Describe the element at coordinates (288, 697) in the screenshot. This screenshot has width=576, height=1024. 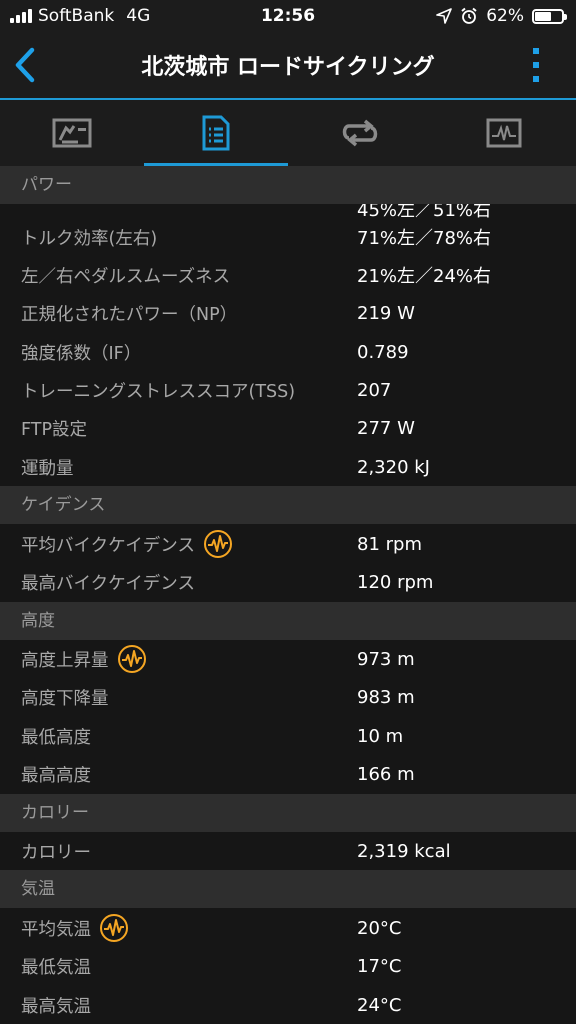
I see `list-item: 高度下降量 983 m` at that location.